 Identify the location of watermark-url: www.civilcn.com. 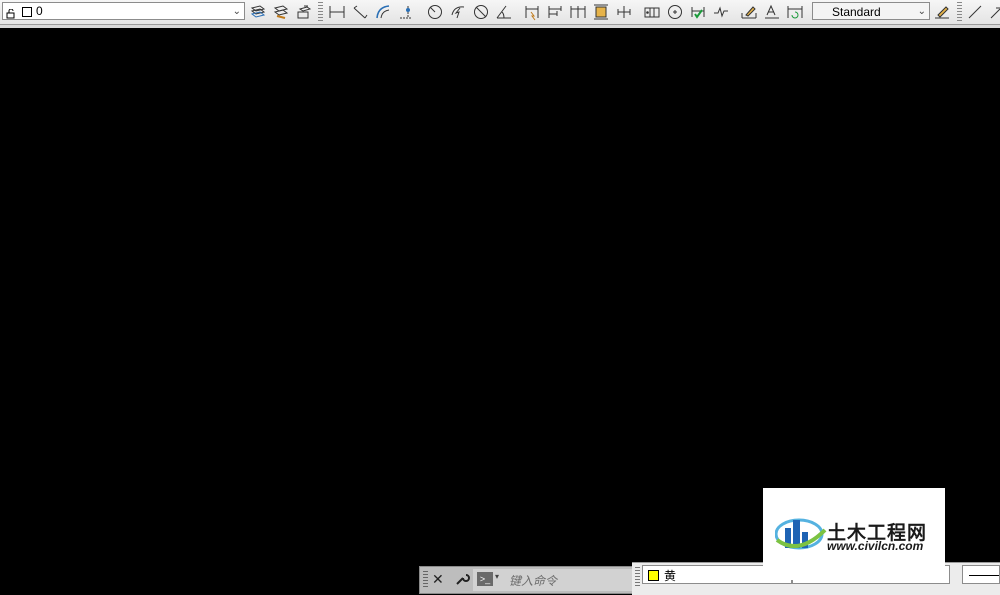
(875, 546).